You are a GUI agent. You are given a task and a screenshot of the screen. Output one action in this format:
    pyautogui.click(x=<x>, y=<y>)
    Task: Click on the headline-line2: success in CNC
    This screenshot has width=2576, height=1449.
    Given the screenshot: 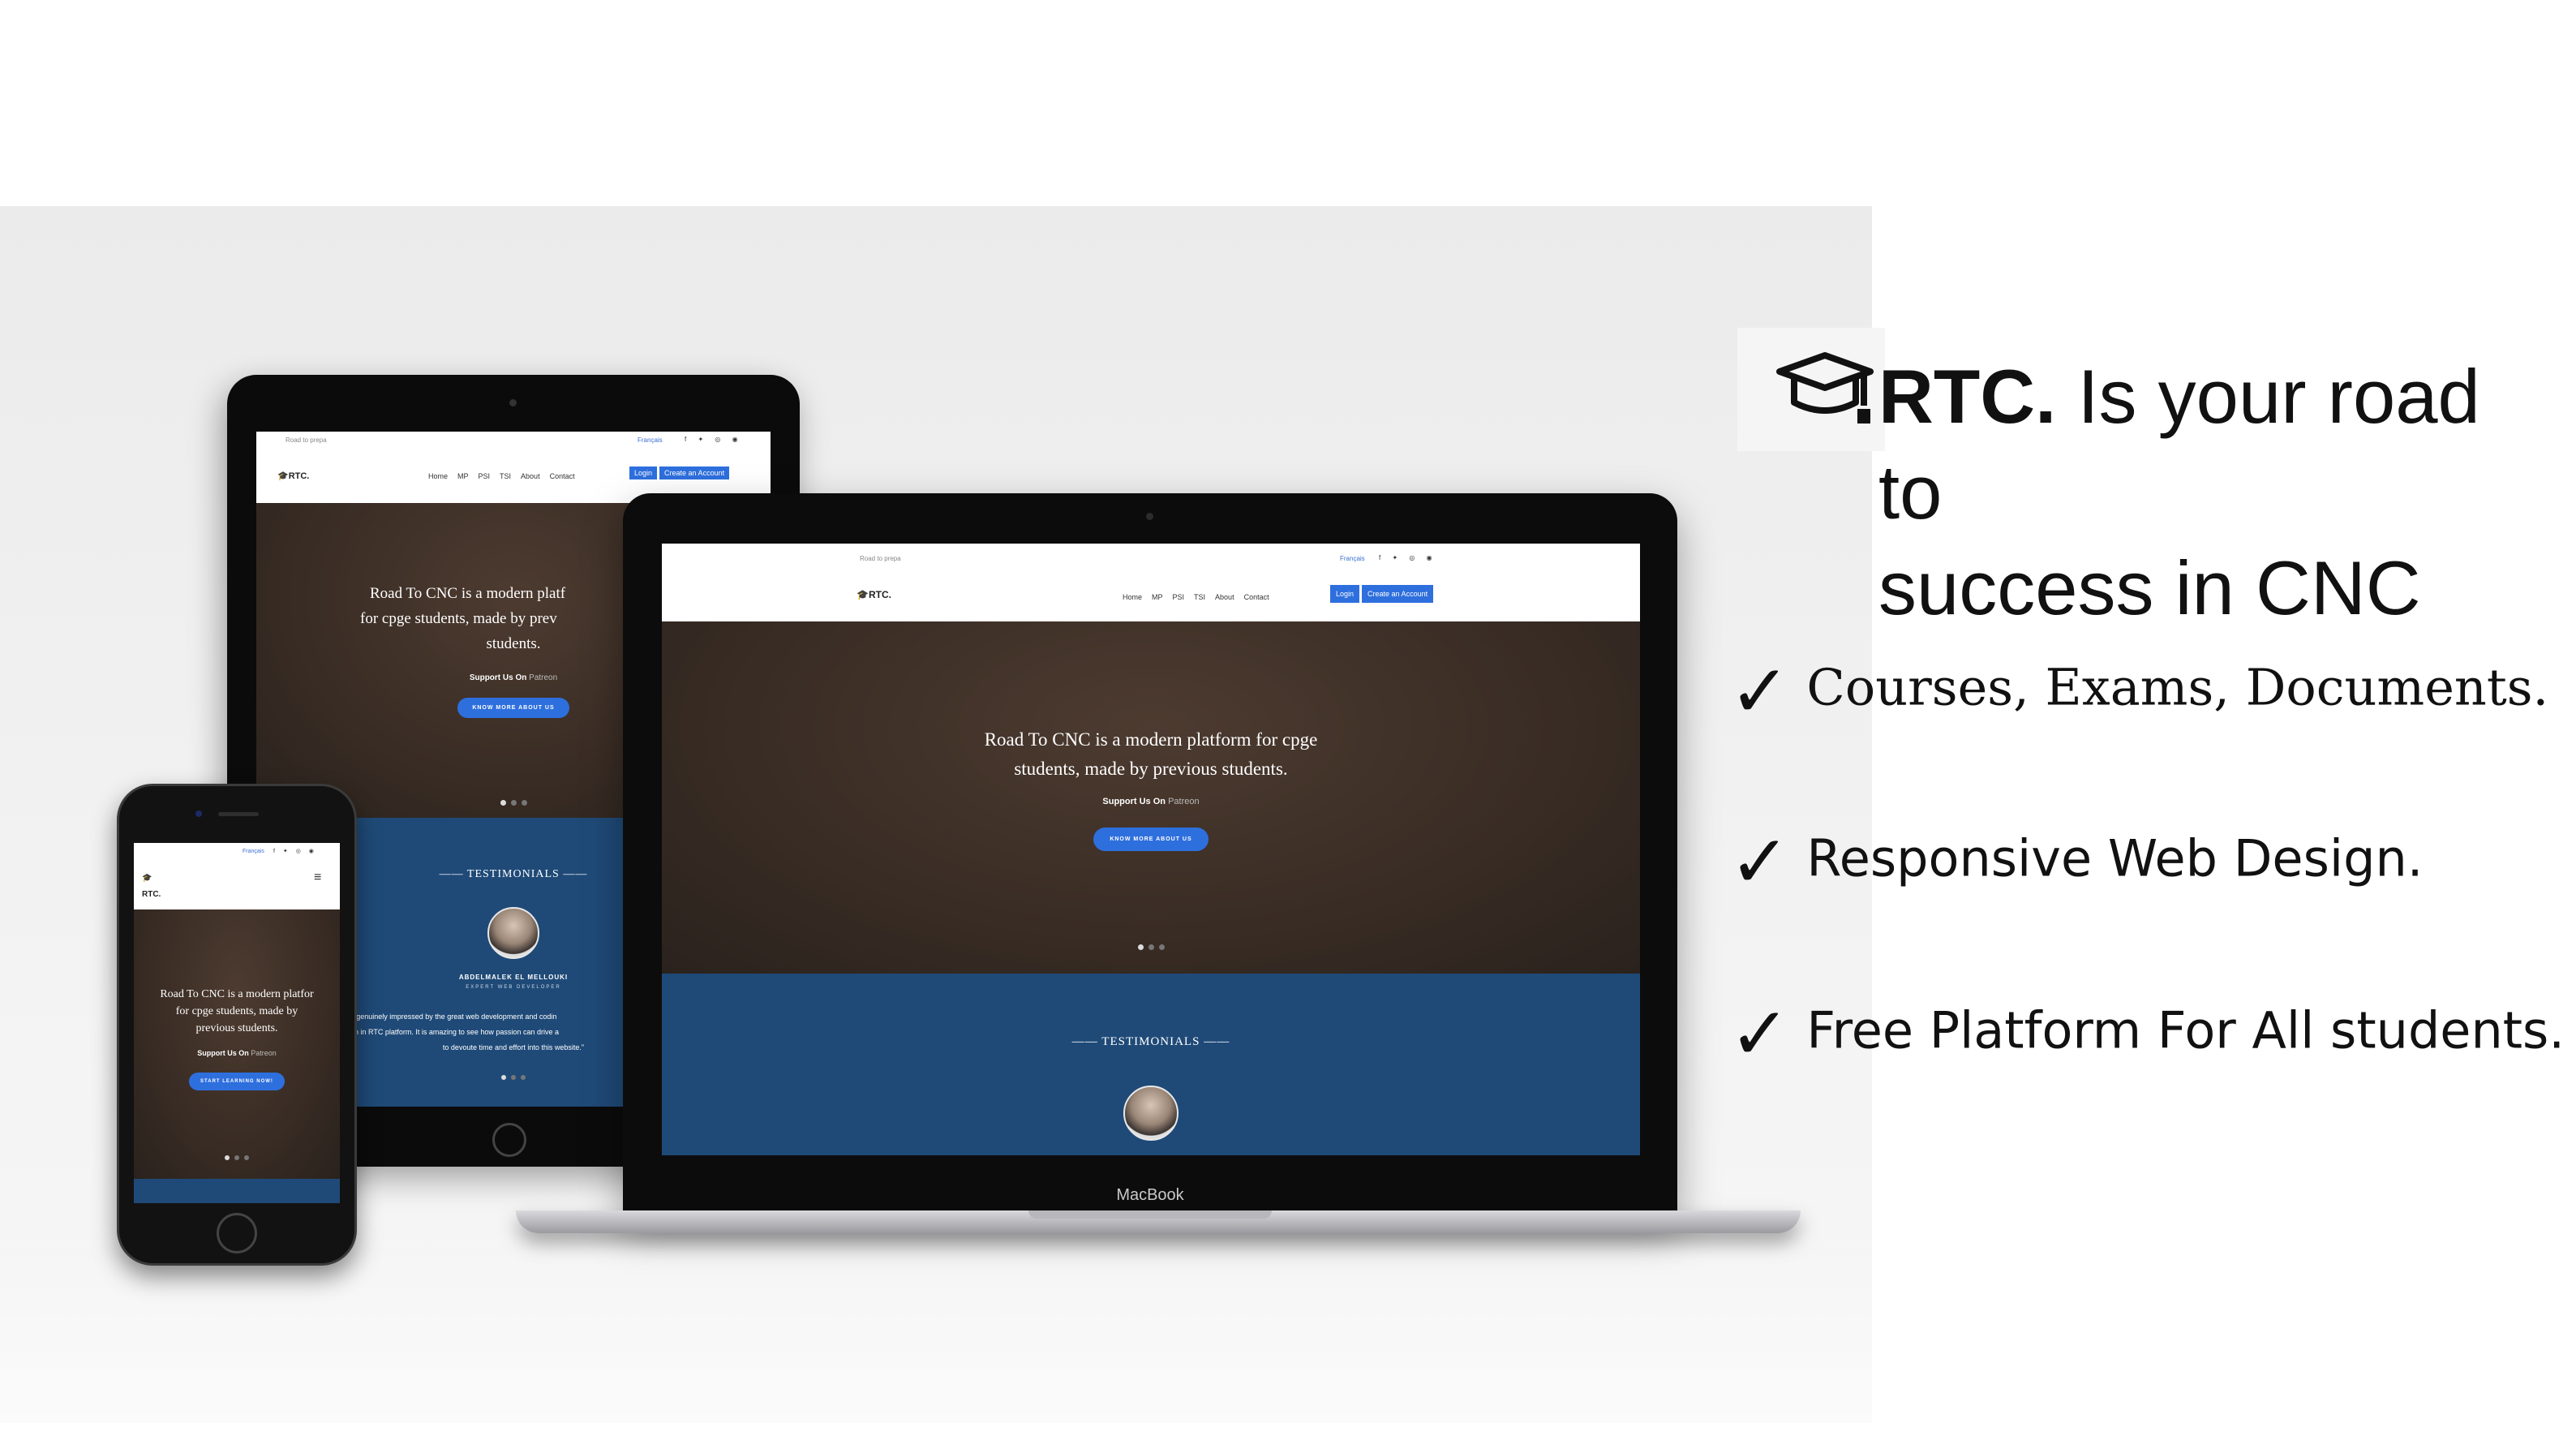 What is the action you would take?
    pyautogui.click(x=2149, y=588)
    